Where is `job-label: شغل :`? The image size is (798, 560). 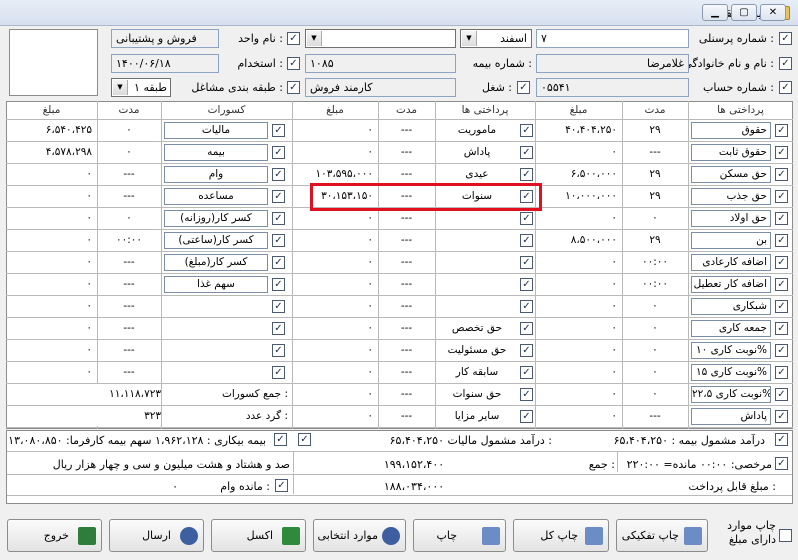 job-label: شغل : is located at coordinates (496, 87).